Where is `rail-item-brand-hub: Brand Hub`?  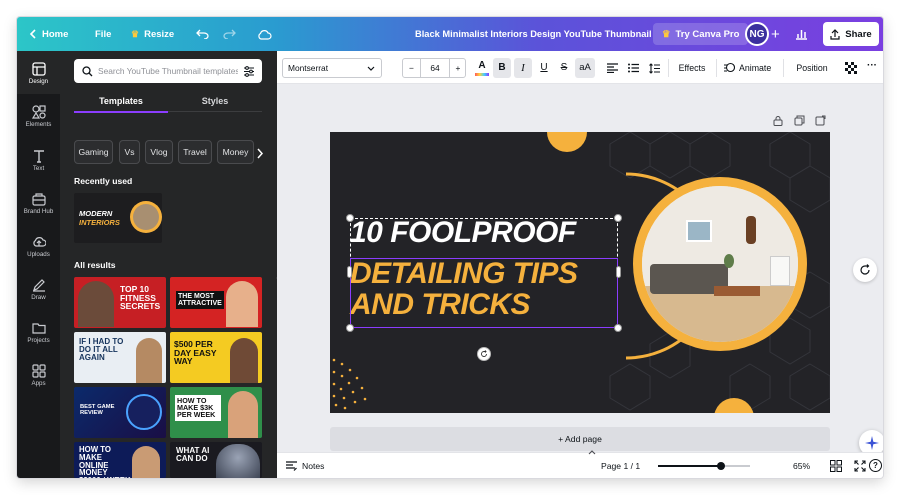 rail-item-brand-hub: Brand Hub is located at coordinates (38, 212).